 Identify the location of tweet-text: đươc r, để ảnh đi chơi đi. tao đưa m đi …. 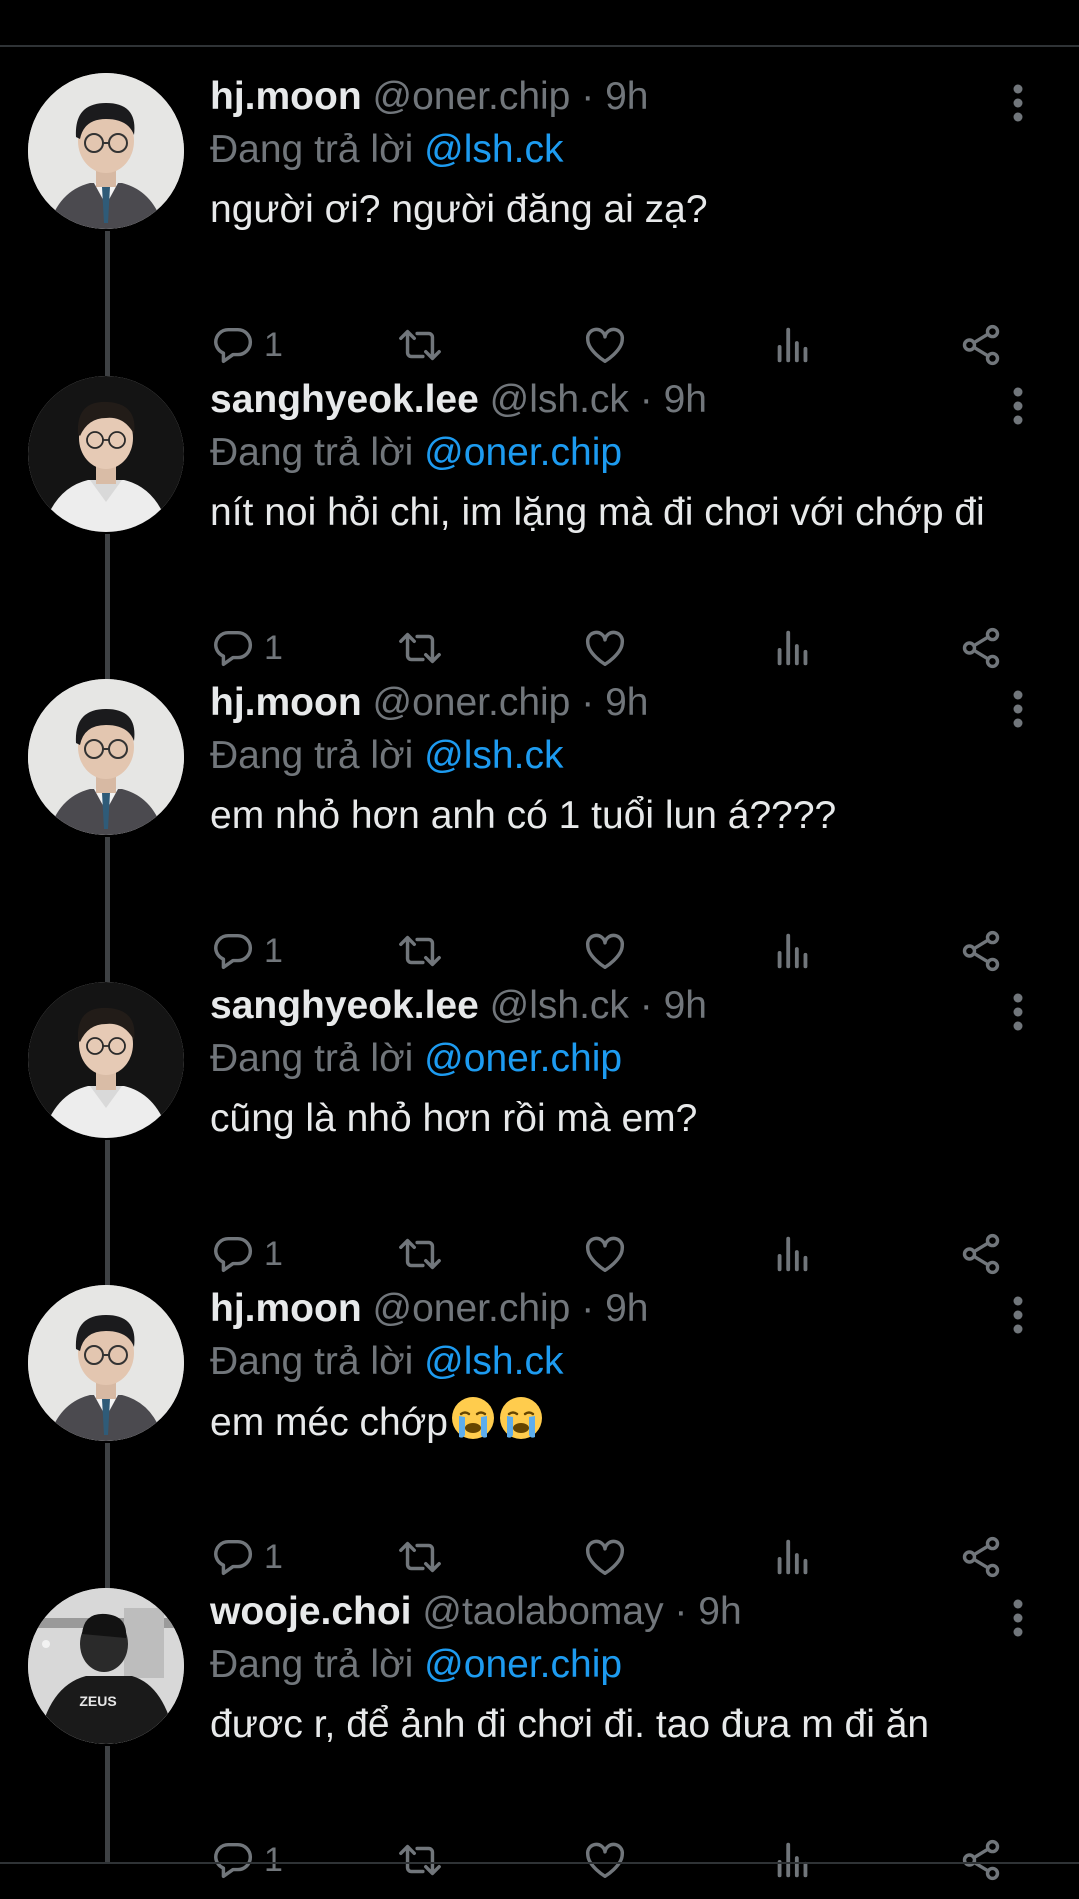
(570, 1724).